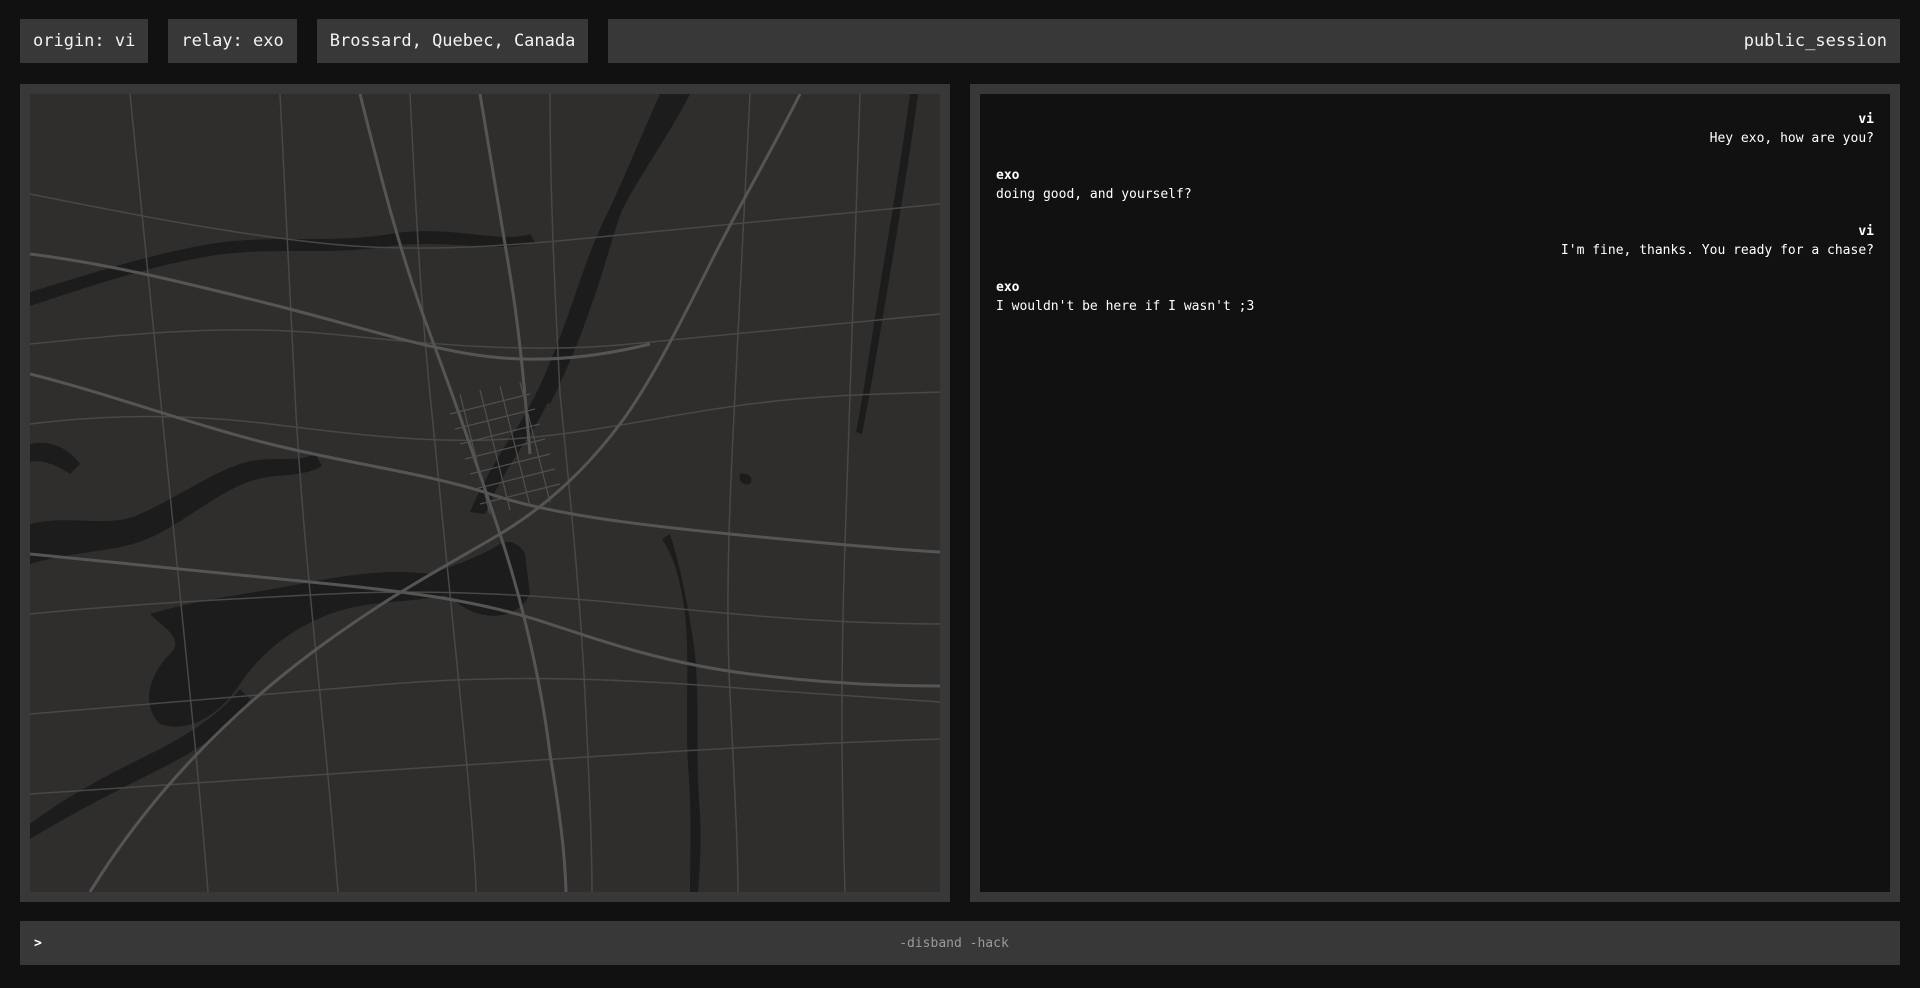  Describe the element at coordinates (232, 41) in the screenshot. I see `relay-label: relay: exo` at that location.